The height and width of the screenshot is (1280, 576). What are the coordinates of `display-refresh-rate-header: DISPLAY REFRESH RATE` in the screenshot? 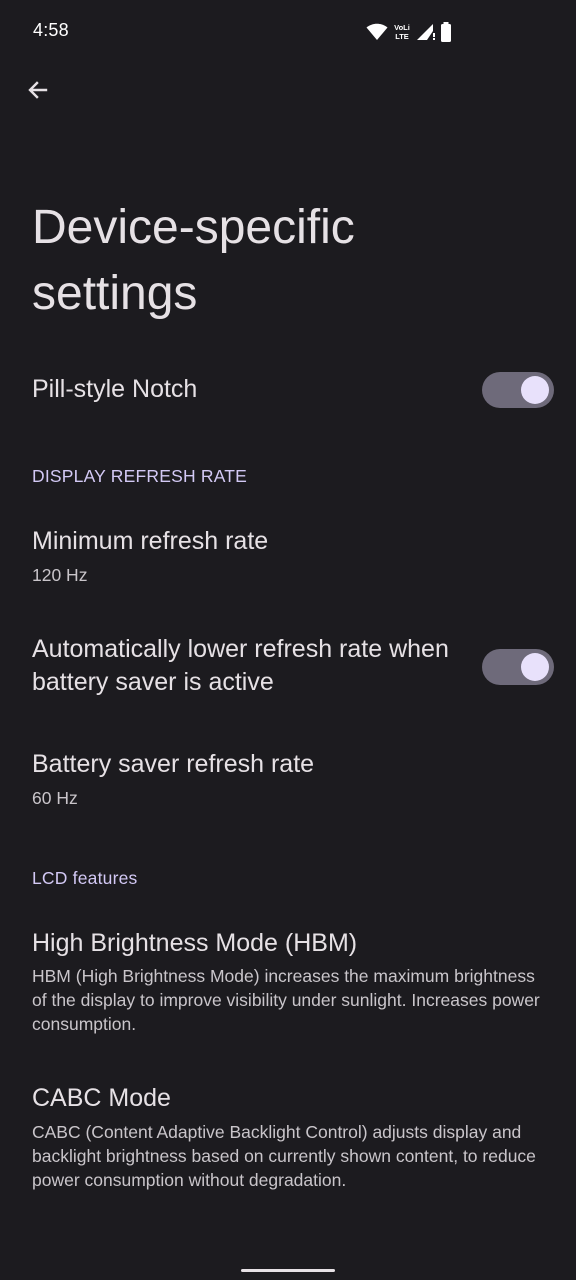 It's located at (140, 476).